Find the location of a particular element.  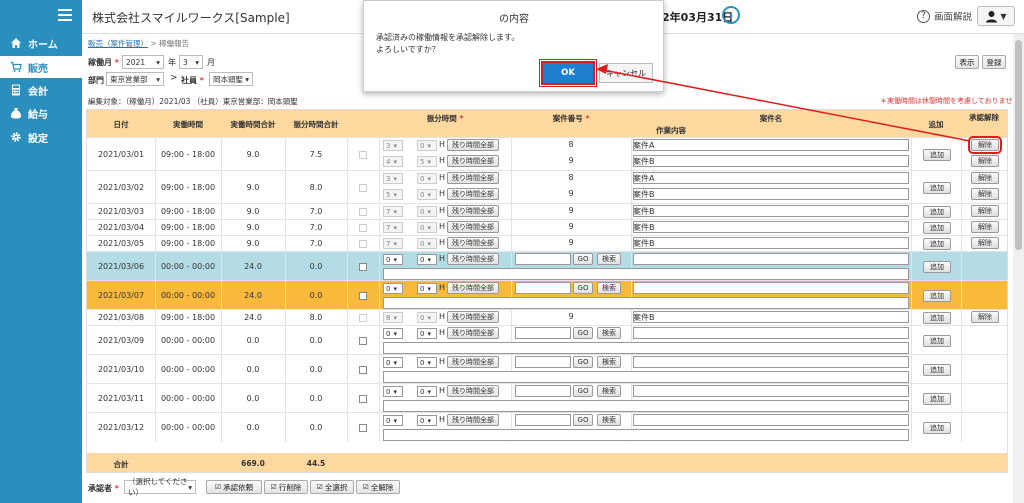

year-select: 2021 ▾ is located at coordinates (143, 62).